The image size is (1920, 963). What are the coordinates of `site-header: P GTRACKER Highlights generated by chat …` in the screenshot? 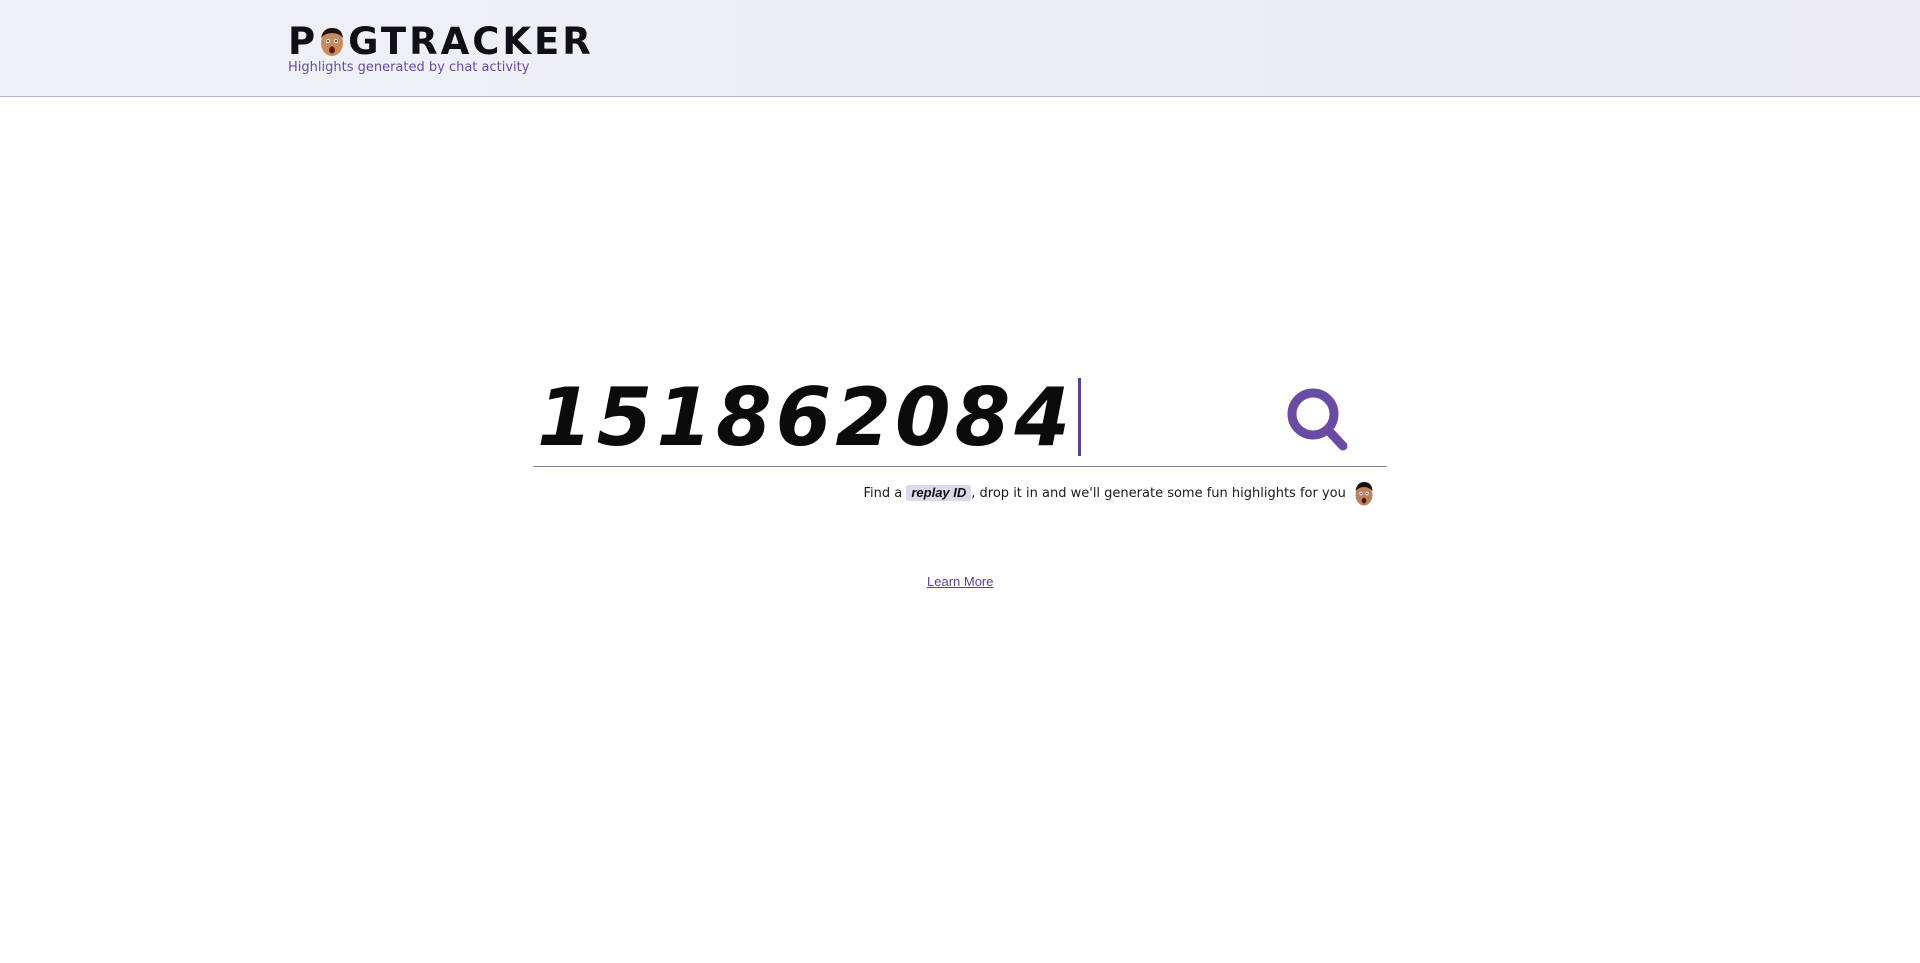 It's located at (960, 48).